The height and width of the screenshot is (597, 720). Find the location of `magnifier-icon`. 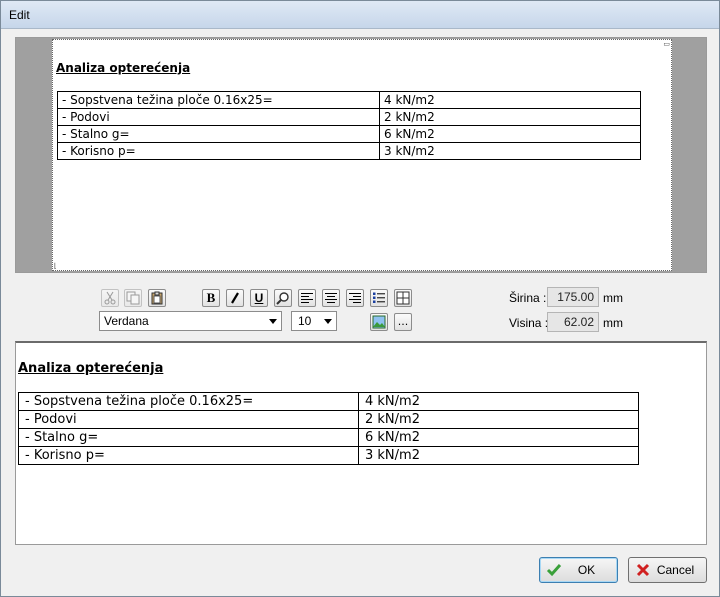

magnifier-icon is located at coordinates (282, 298).